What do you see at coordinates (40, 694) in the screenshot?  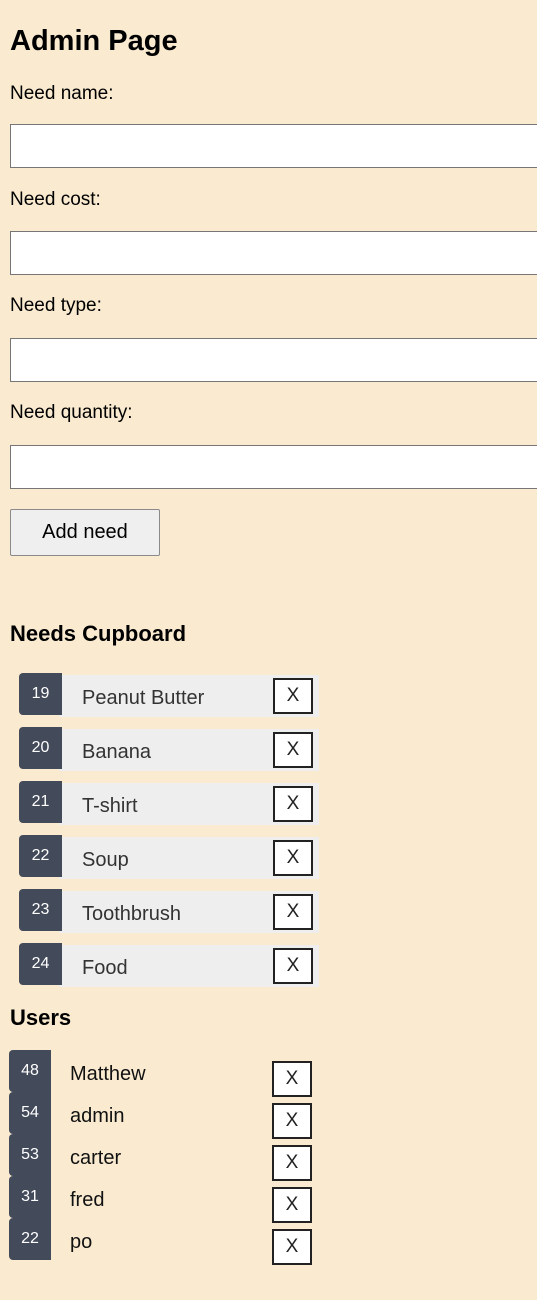 I see `need-id-badge: 19` at bounding box center [40, 694].